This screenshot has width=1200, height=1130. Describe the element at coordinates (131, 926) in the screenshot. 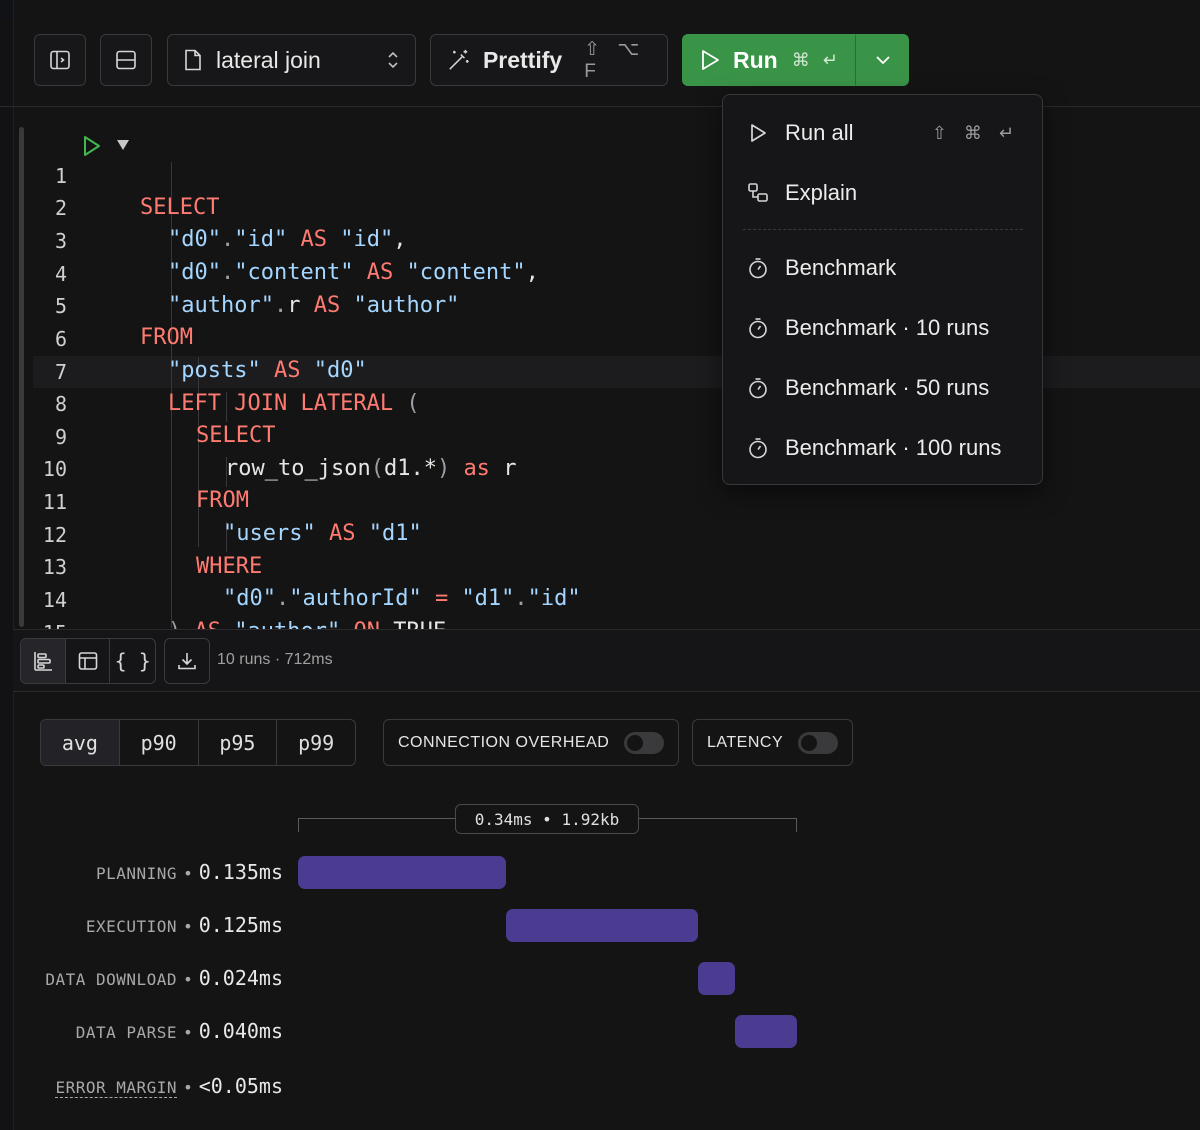

I see `timing-name: EXECUTION` at that location.